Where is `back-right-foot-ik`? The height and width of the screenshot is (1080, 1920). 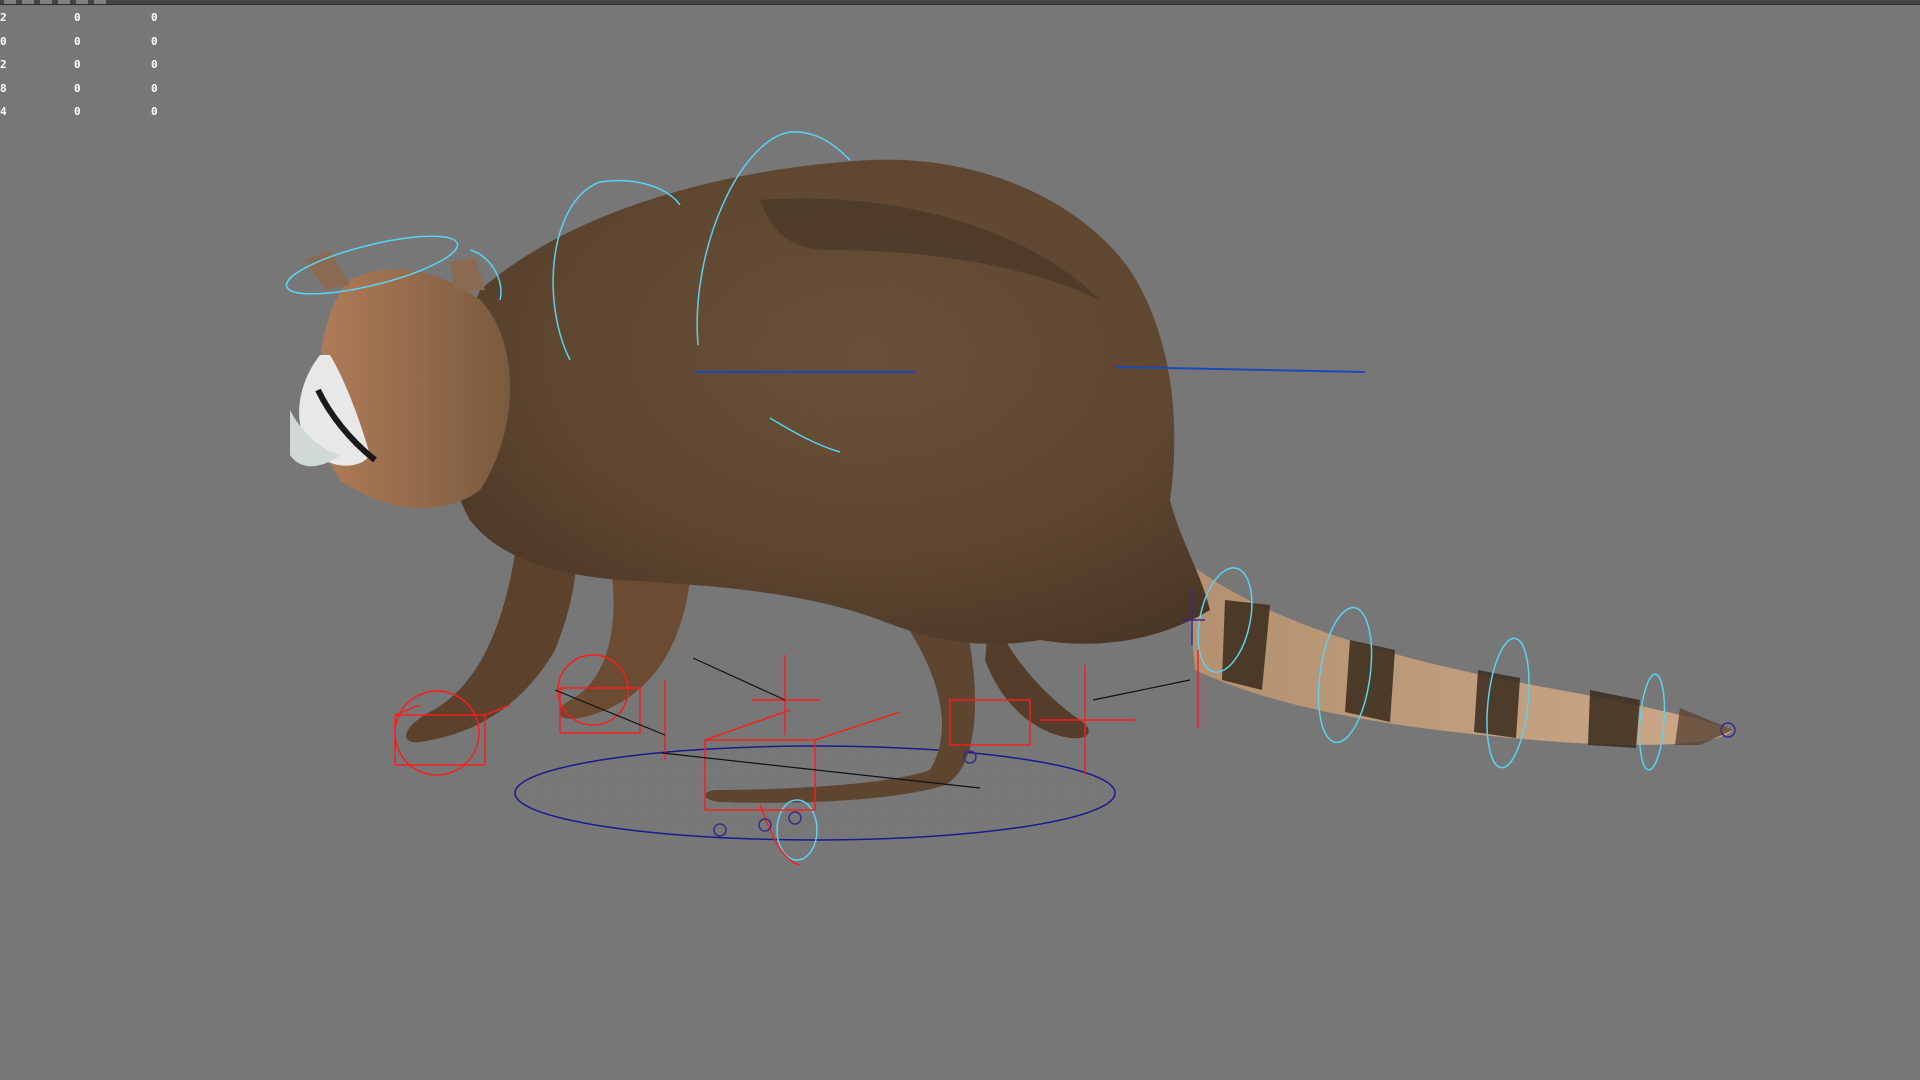
back-right-foot-ik is located at coordinates (1074, 712).